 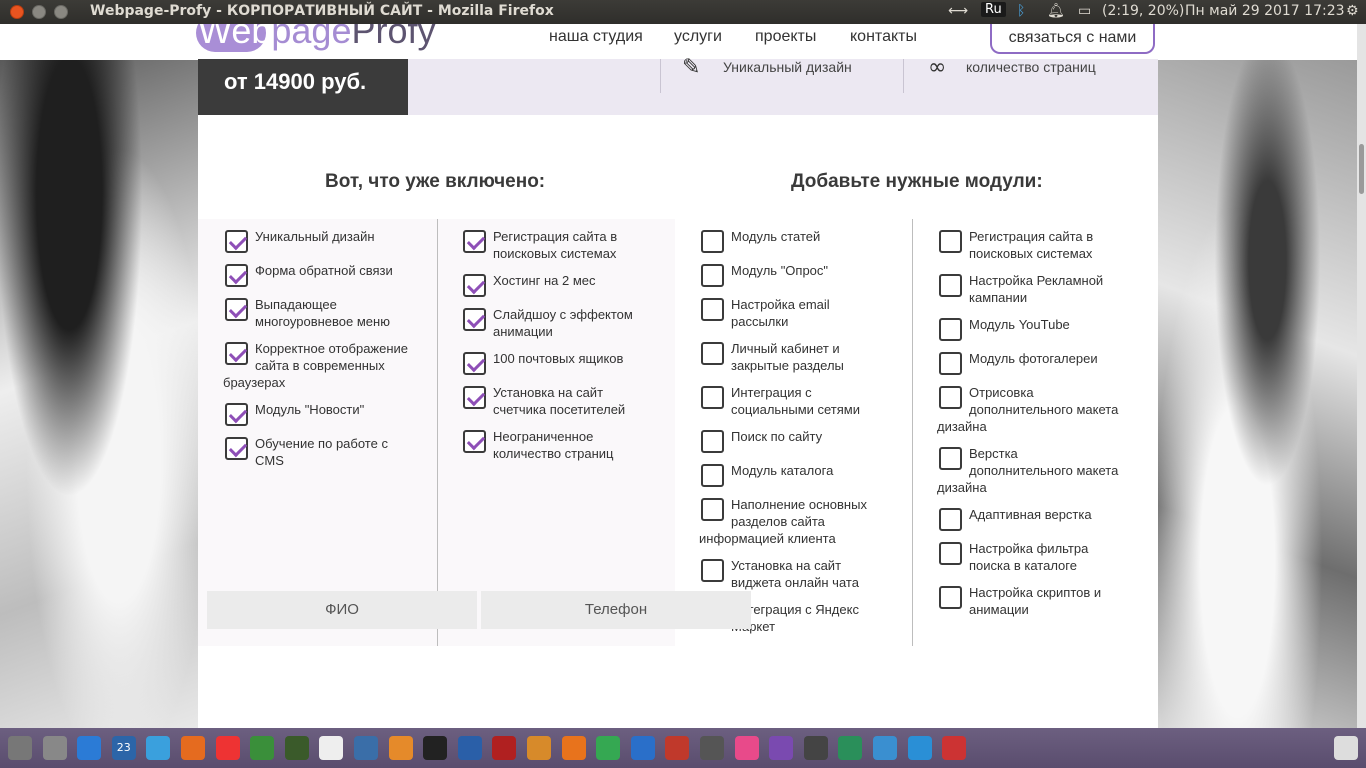 I want to click on video-icon, so click(x=781, y=748).